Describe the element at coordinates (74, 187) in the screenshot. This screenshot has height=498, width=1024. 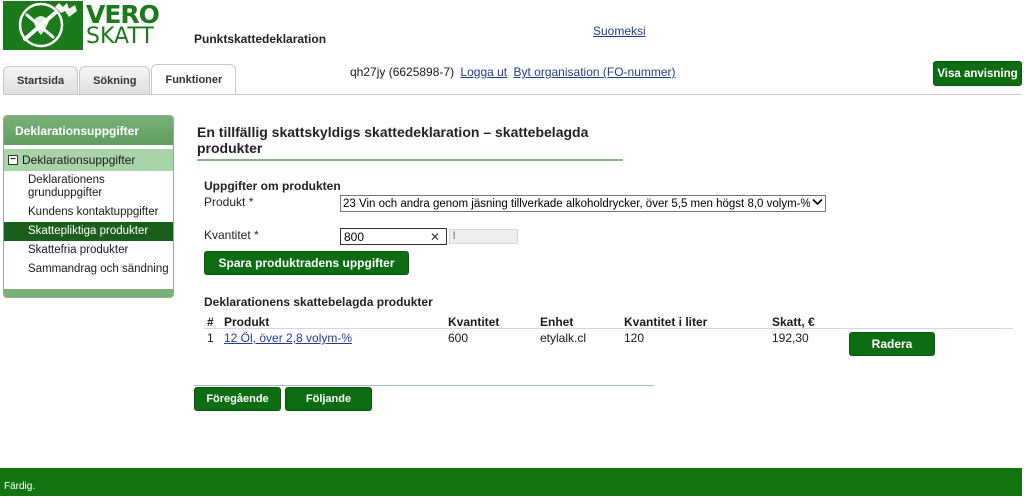
I see `sidebar-item-basic-info: Deklarationens grunduppgifter` at that location.